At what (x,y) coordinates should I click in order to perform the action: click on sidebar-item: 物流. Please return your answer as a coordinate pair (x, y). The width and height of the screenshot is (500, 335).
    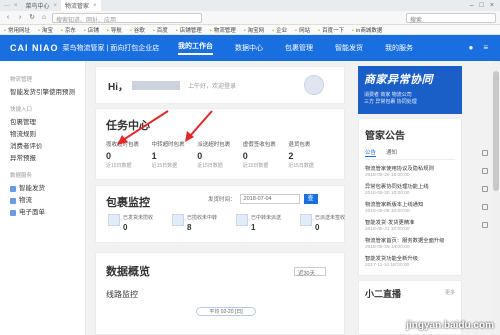
    Looking at the image, I should click on (47, 201).